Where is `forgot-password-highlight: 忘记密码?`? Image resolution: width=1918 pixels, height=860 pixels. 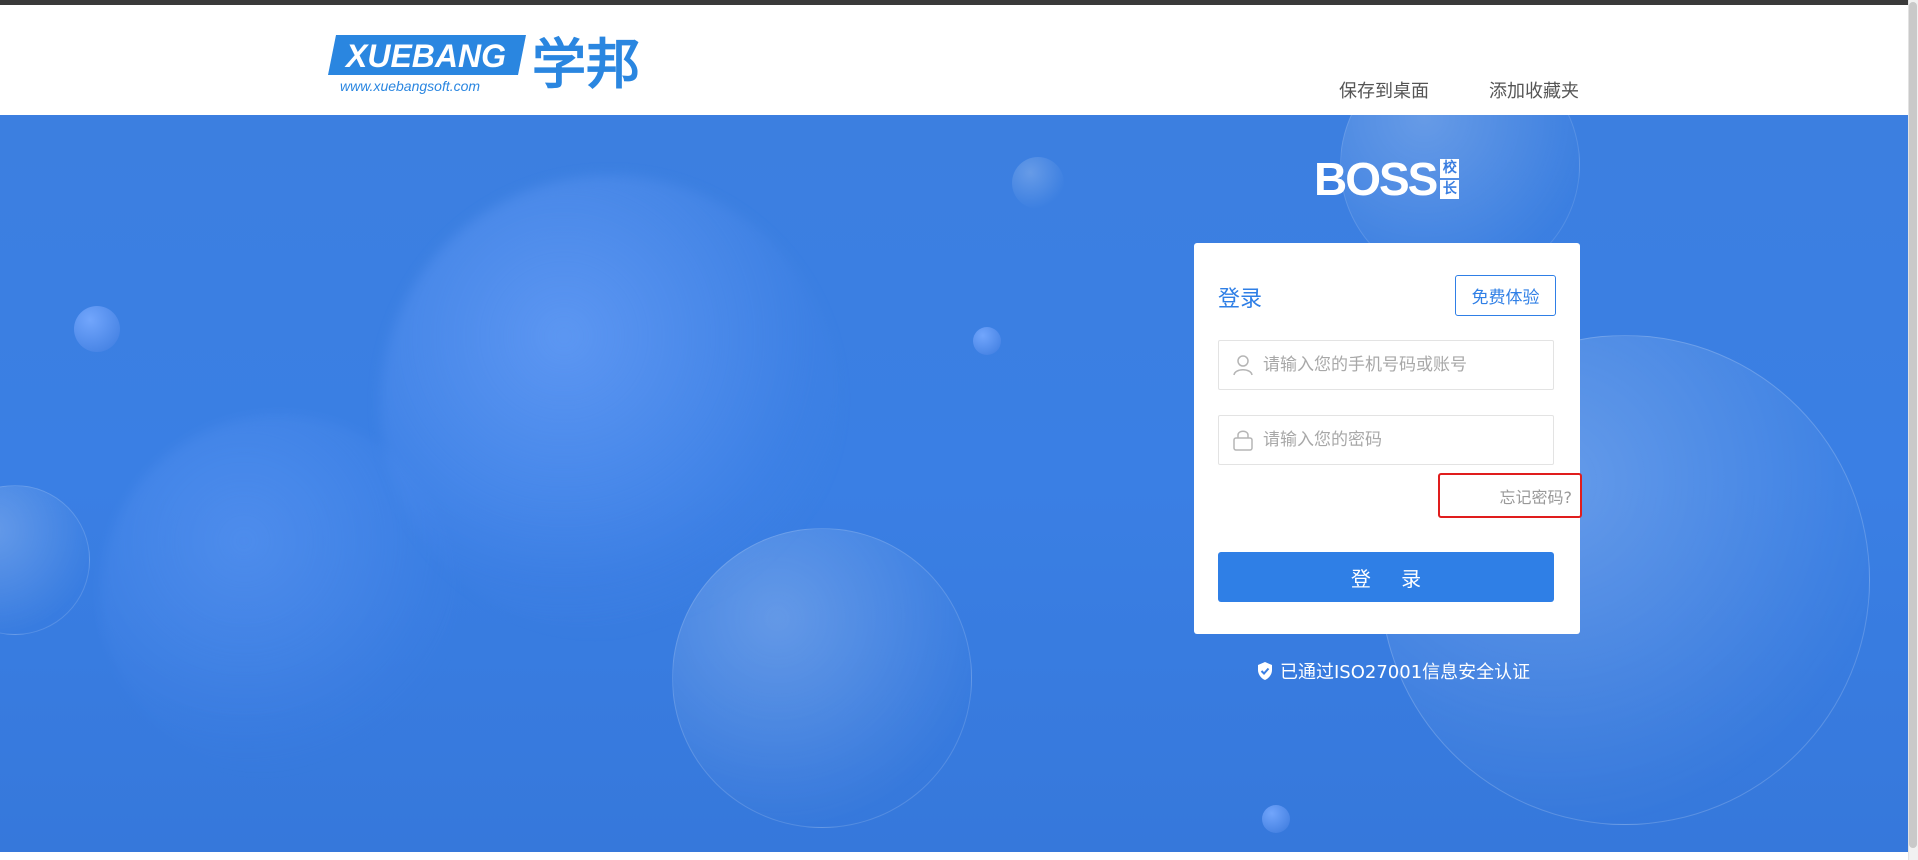
forgot-password-highlight: 忘记密码? is located at coordinates (1510, 495).